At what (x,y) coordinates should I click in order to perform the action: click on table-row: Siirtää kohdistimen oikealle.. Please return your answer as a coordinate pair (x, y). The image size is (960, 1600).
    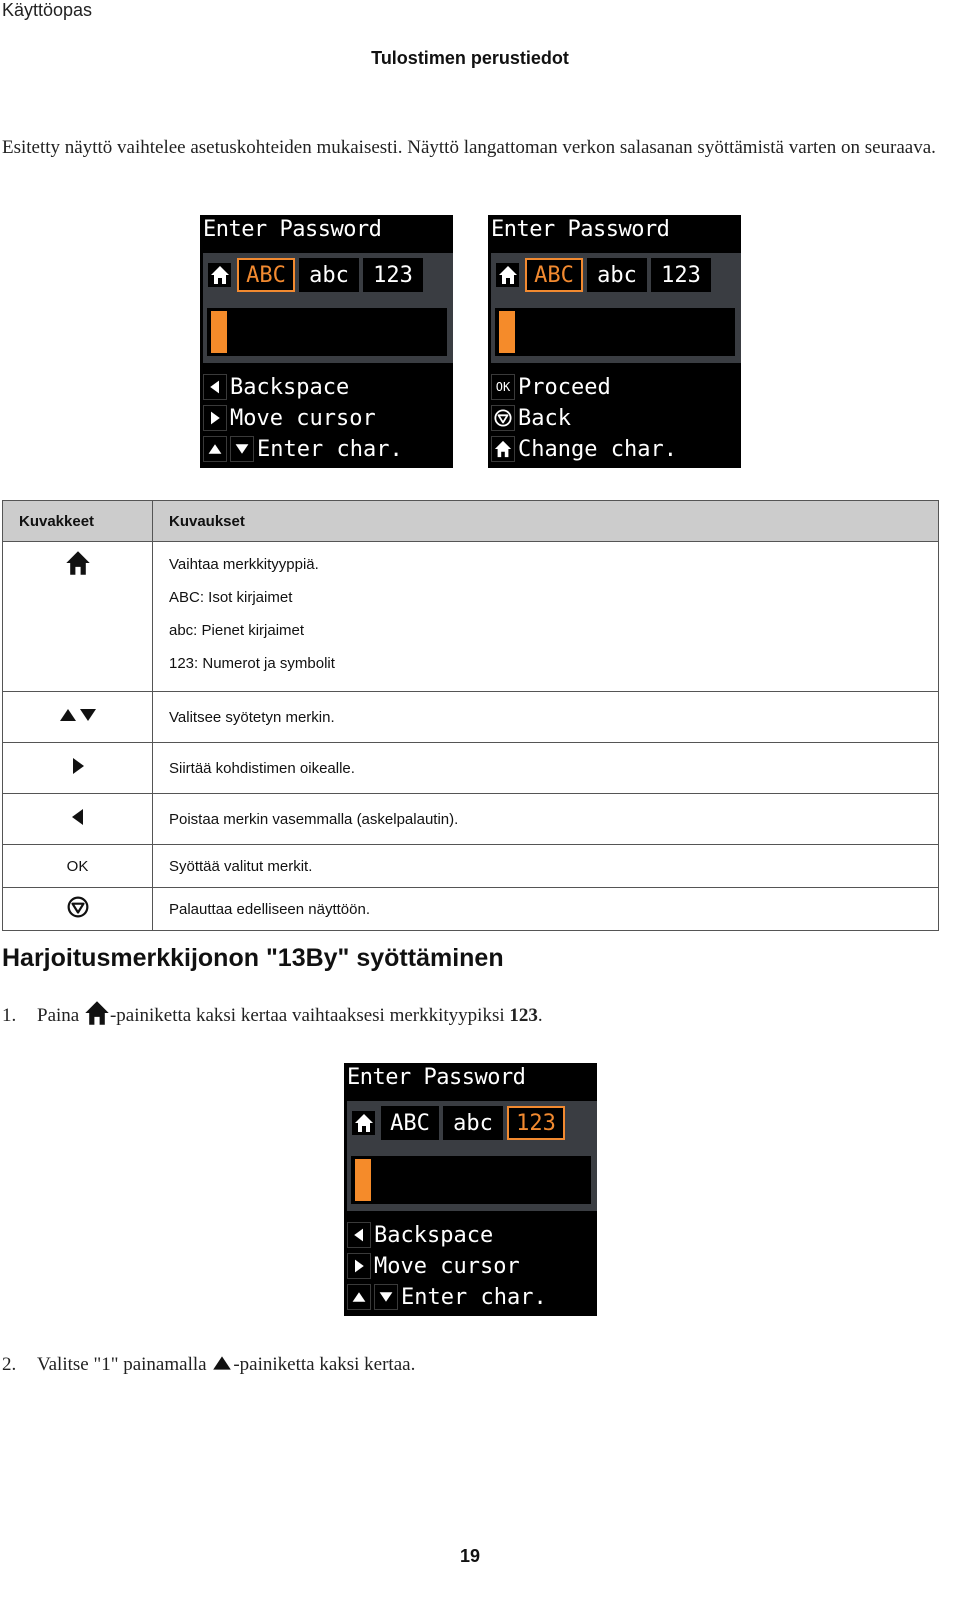
    Looking at the image, I should click on (470, 768).